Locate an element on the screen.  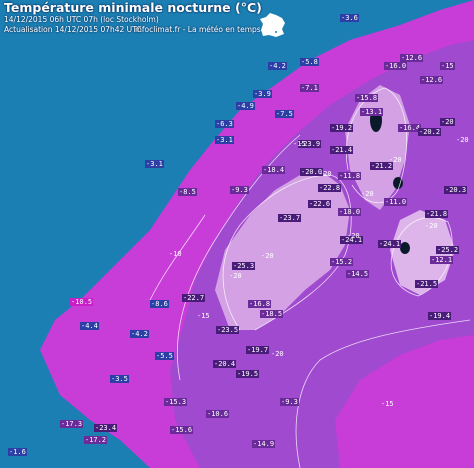
station-temperature-label: -16.8 is located at coordinates (260, 304).